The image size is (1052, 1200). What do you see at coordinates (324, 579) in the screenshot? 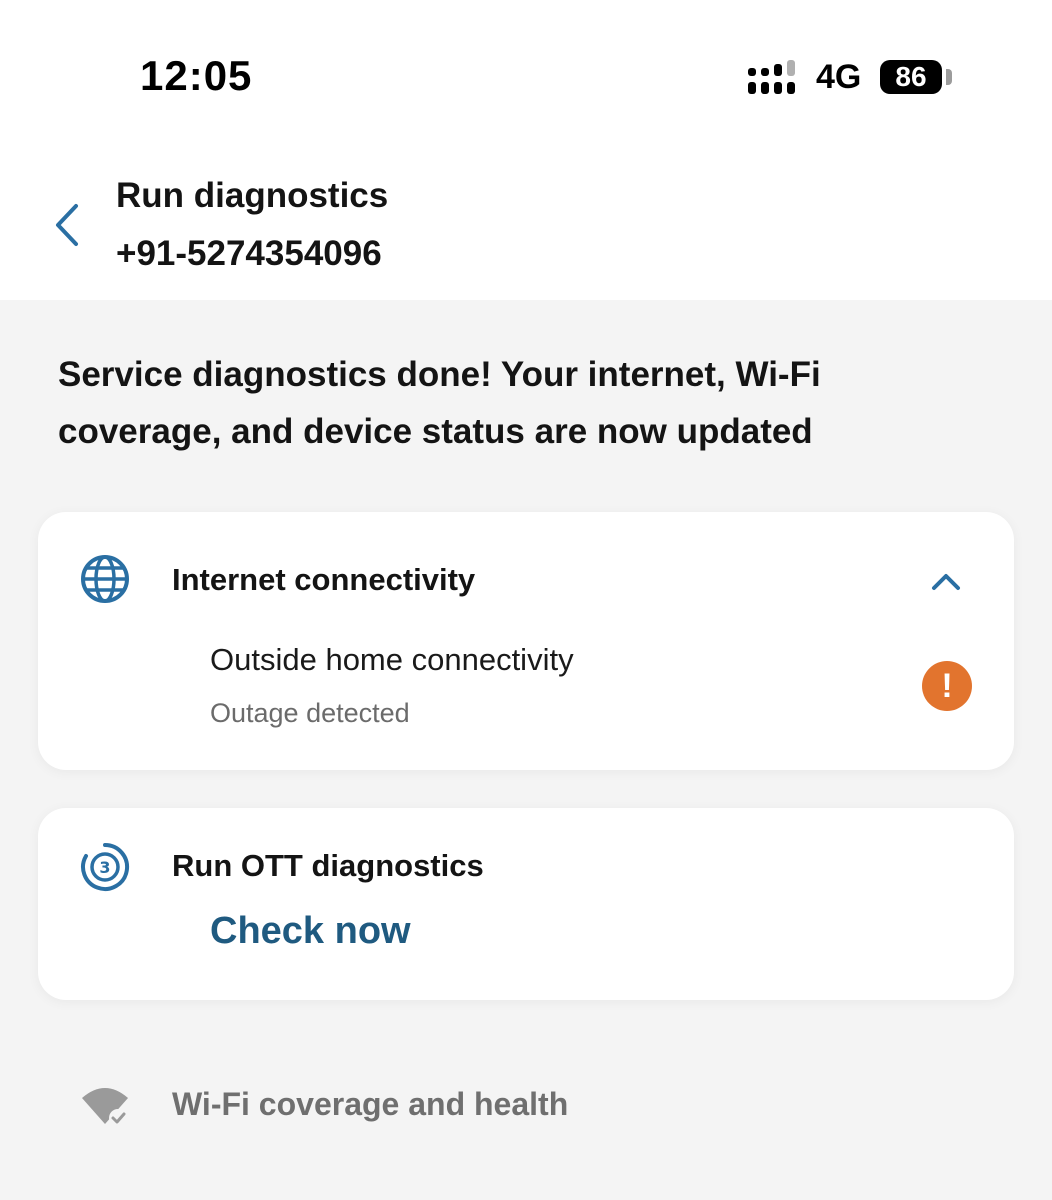
I see `internet-connectivity-title: Internet connectivity` at bounding box center [324, 579].